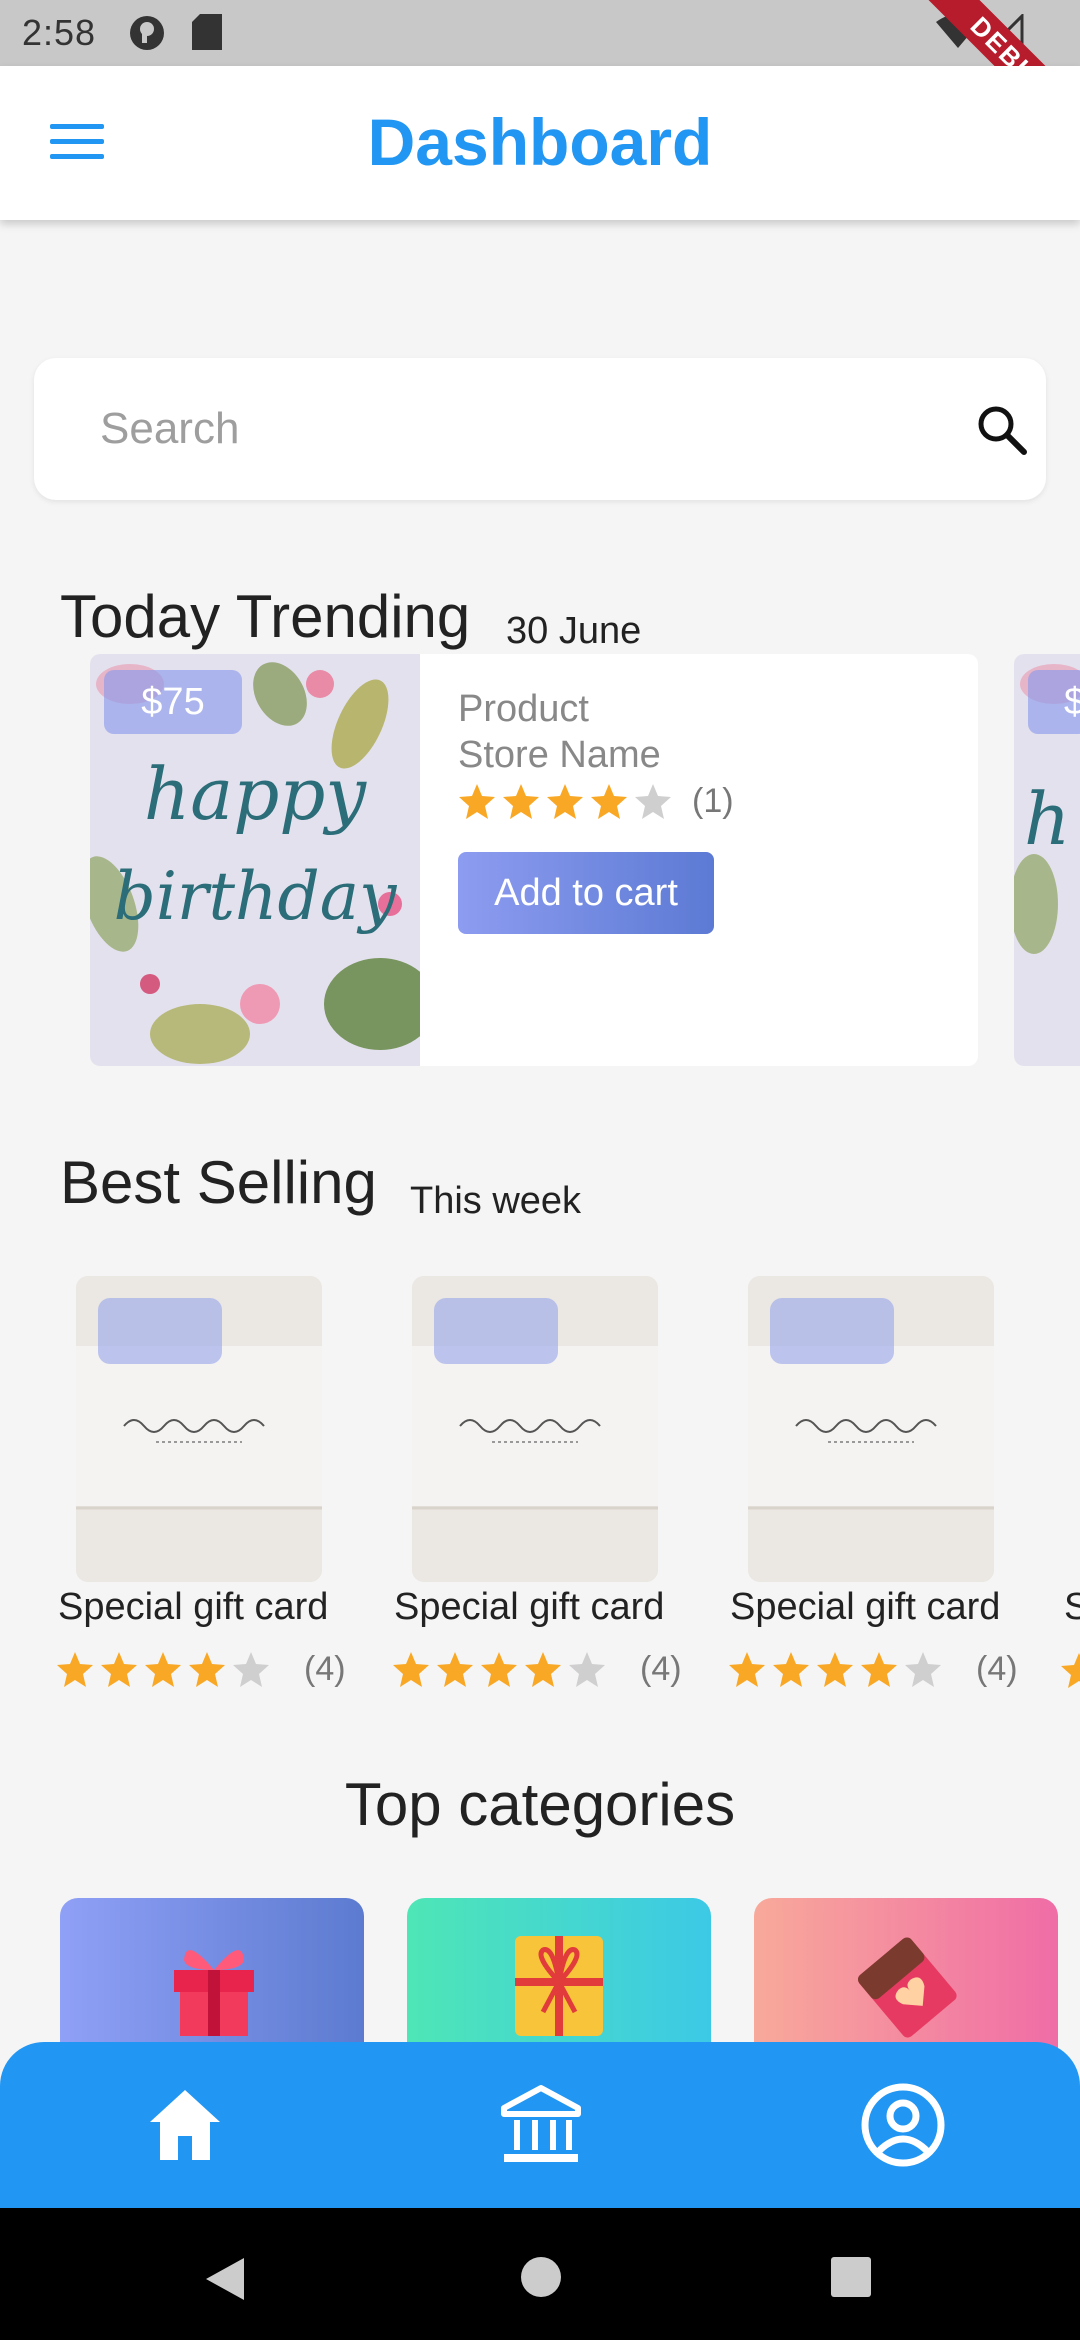 This screenshot has height=2340, width=1080. I want to click on top-categories-title: Top categories, so click(540, 1804).